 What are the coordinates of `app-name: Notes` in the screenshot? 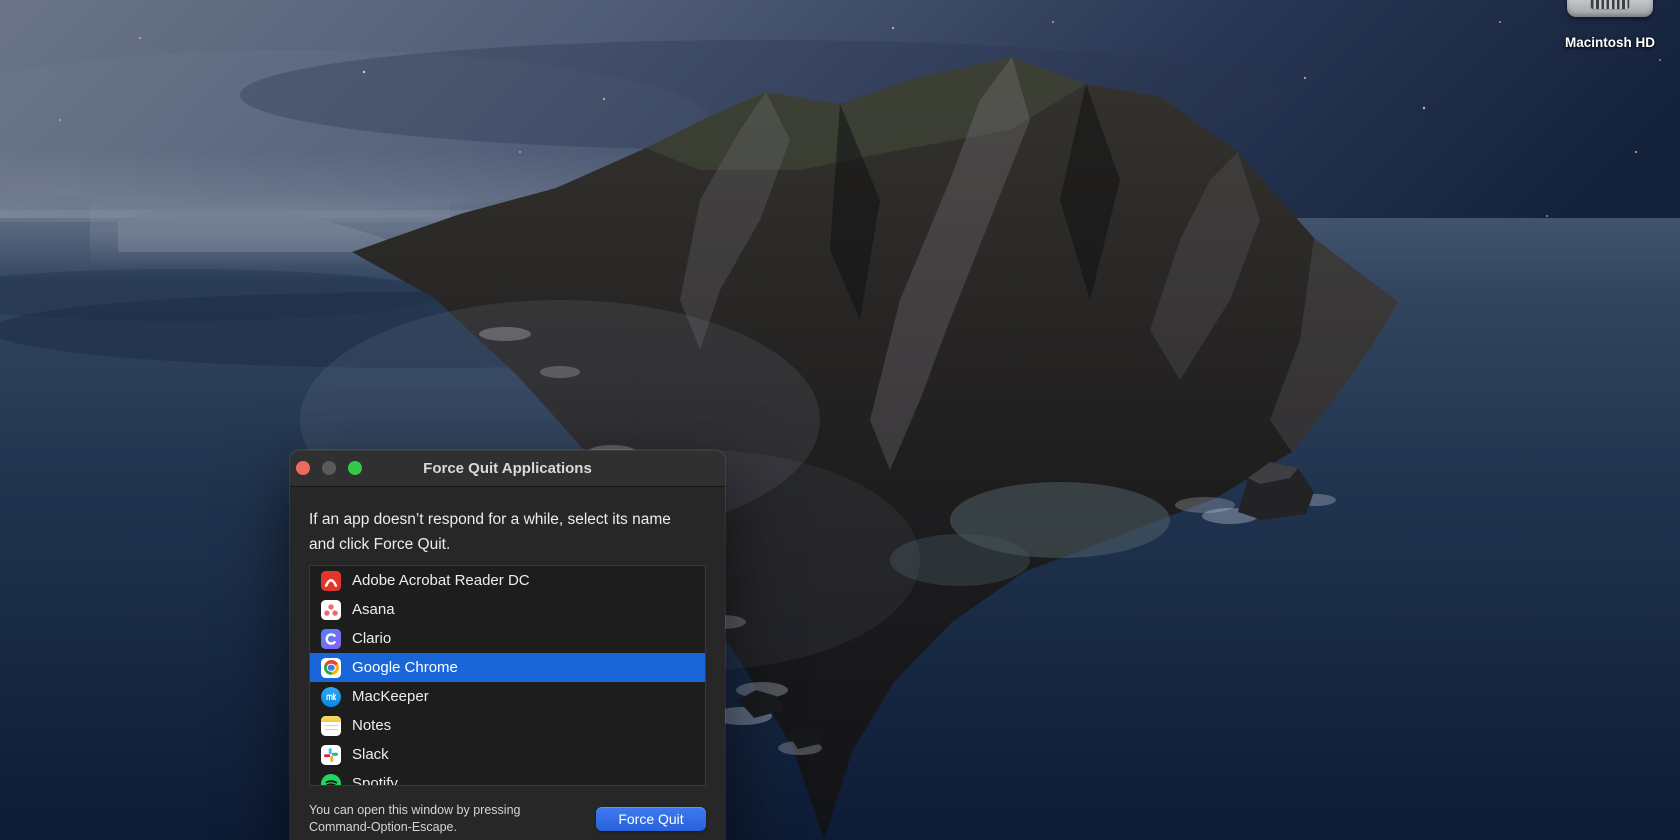 It's located at (372, 725).